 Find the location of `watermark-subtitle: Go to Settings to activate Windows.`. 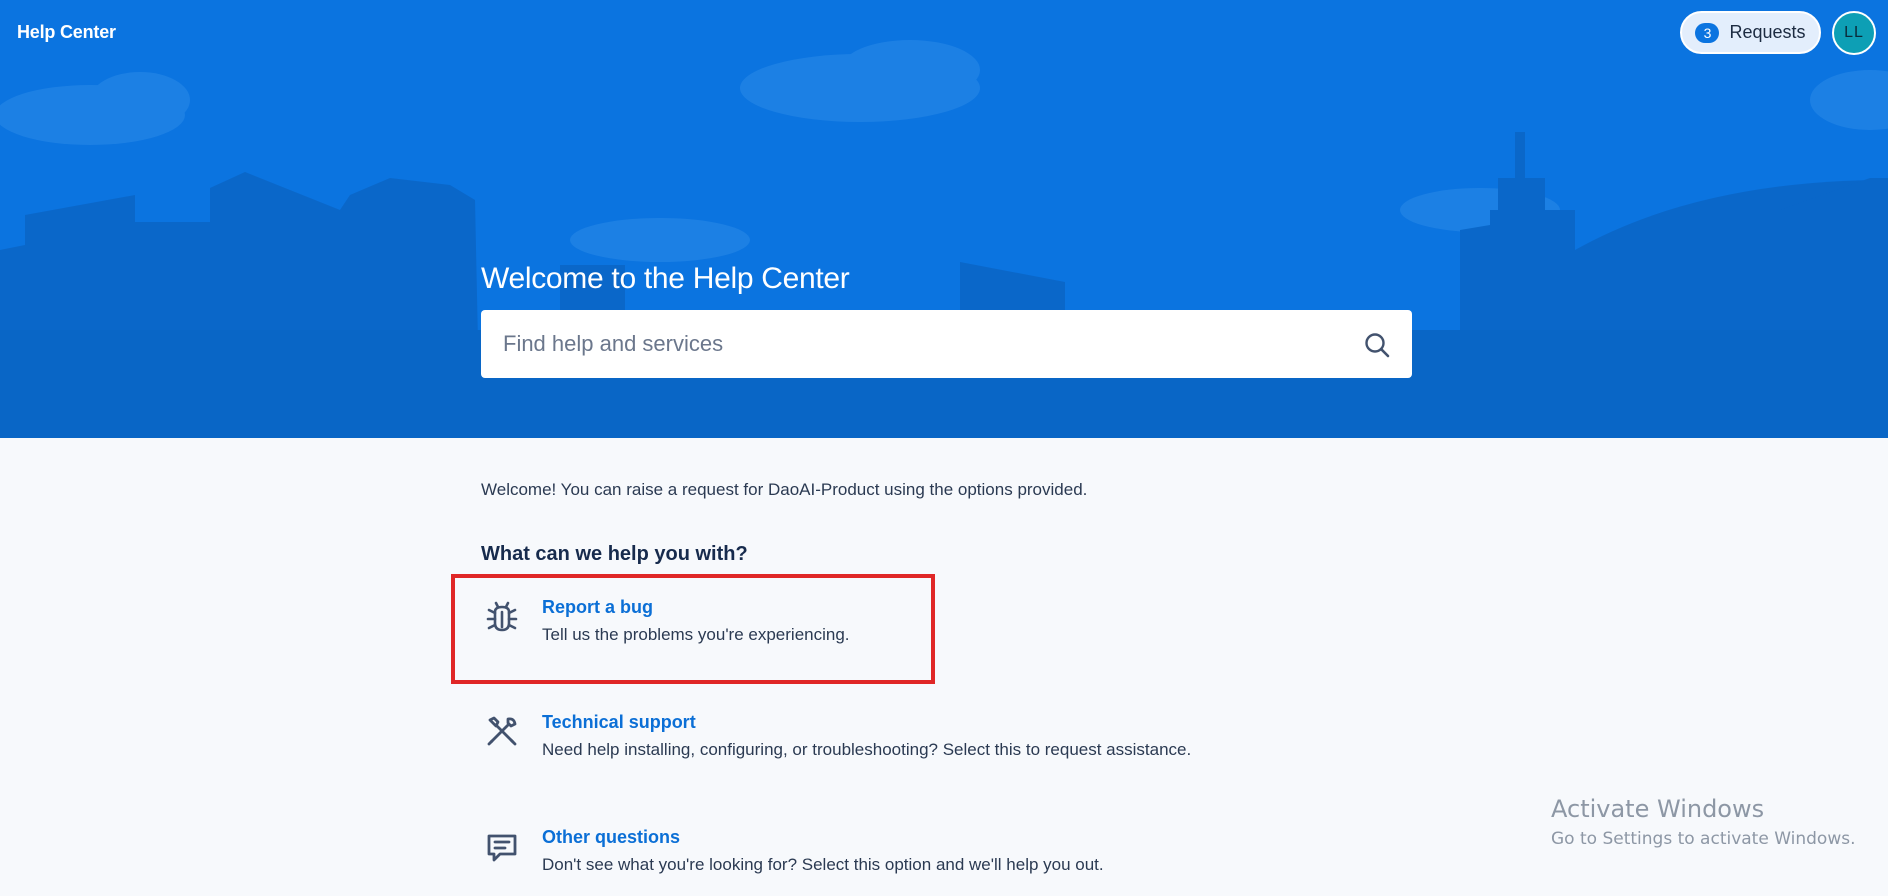

watermark-subtitle: Go to Settings to activate Windows. is located at coordinates (1703, 839).